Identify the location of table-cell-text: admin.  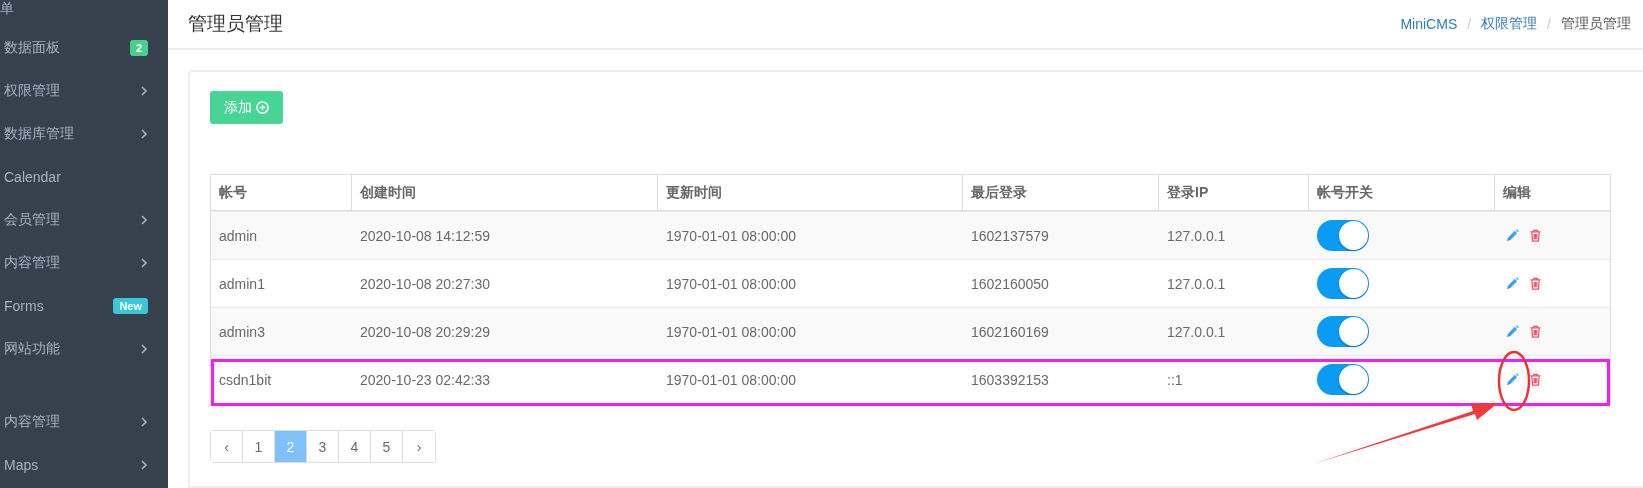
(238, 236).